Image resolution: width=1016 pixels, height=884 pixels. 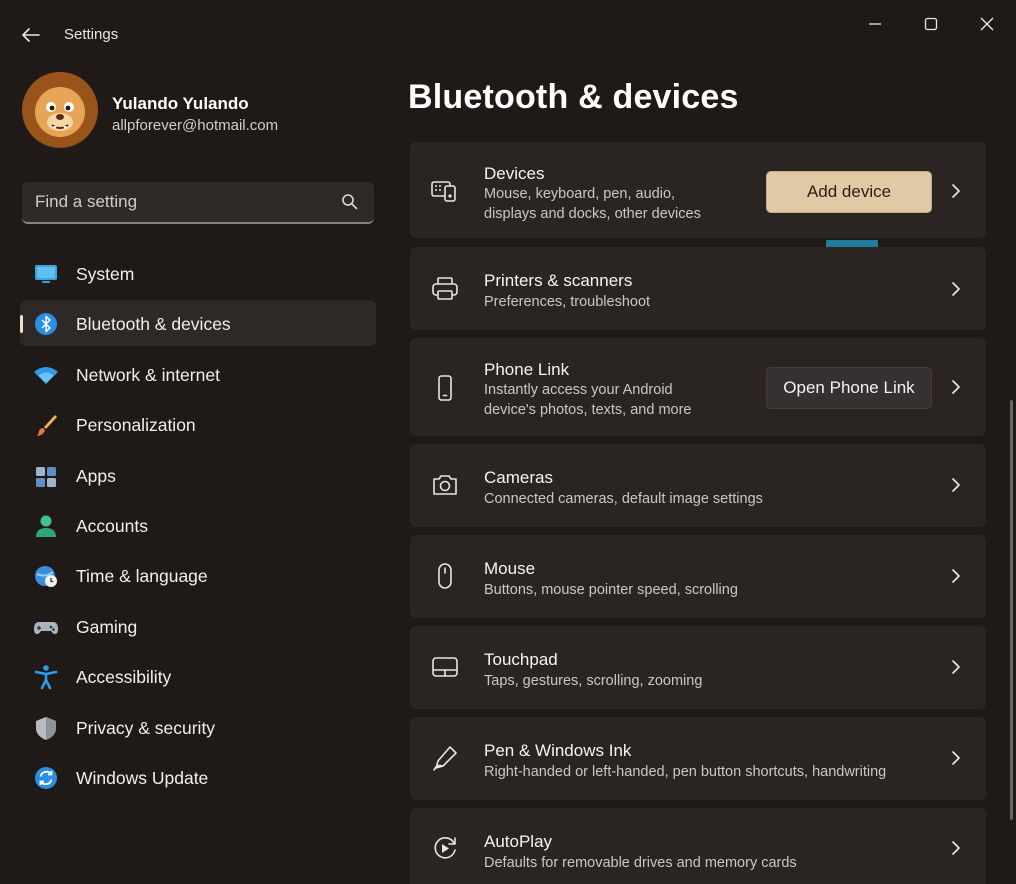 I want to click on user-name: Yulando Yulando, so click(x=180, y=103).